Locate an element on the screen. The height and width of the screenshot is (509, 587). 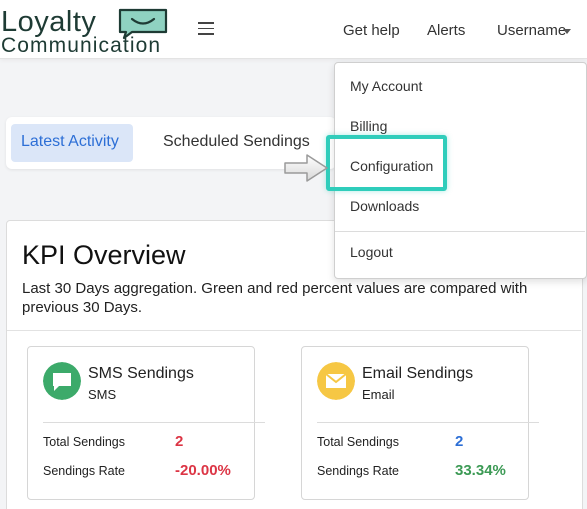
pointer-arrow-icon is located at coordinates (306, 168).